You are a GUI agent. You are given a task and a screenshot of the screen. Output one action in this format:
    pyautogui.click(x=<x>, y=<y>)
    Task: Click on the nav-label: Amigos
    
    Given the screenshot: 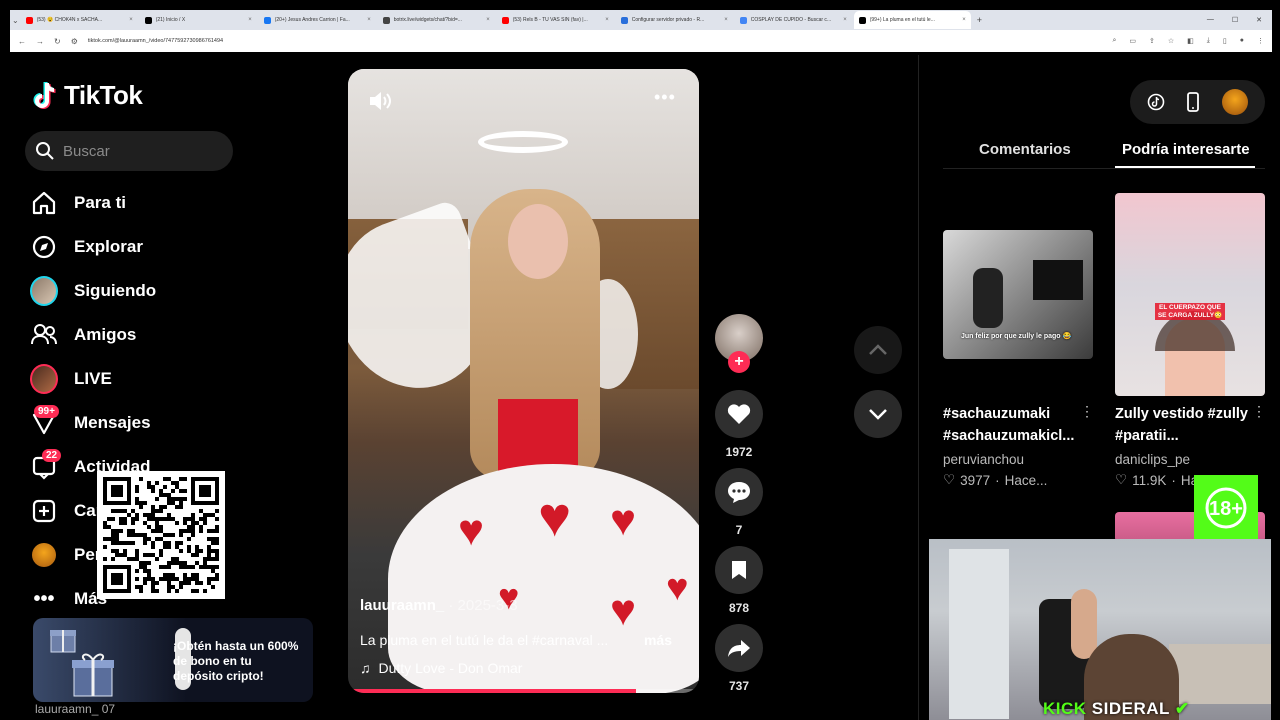 What is the action you would take?
    pyautogui.click(x=105, y=334)
    